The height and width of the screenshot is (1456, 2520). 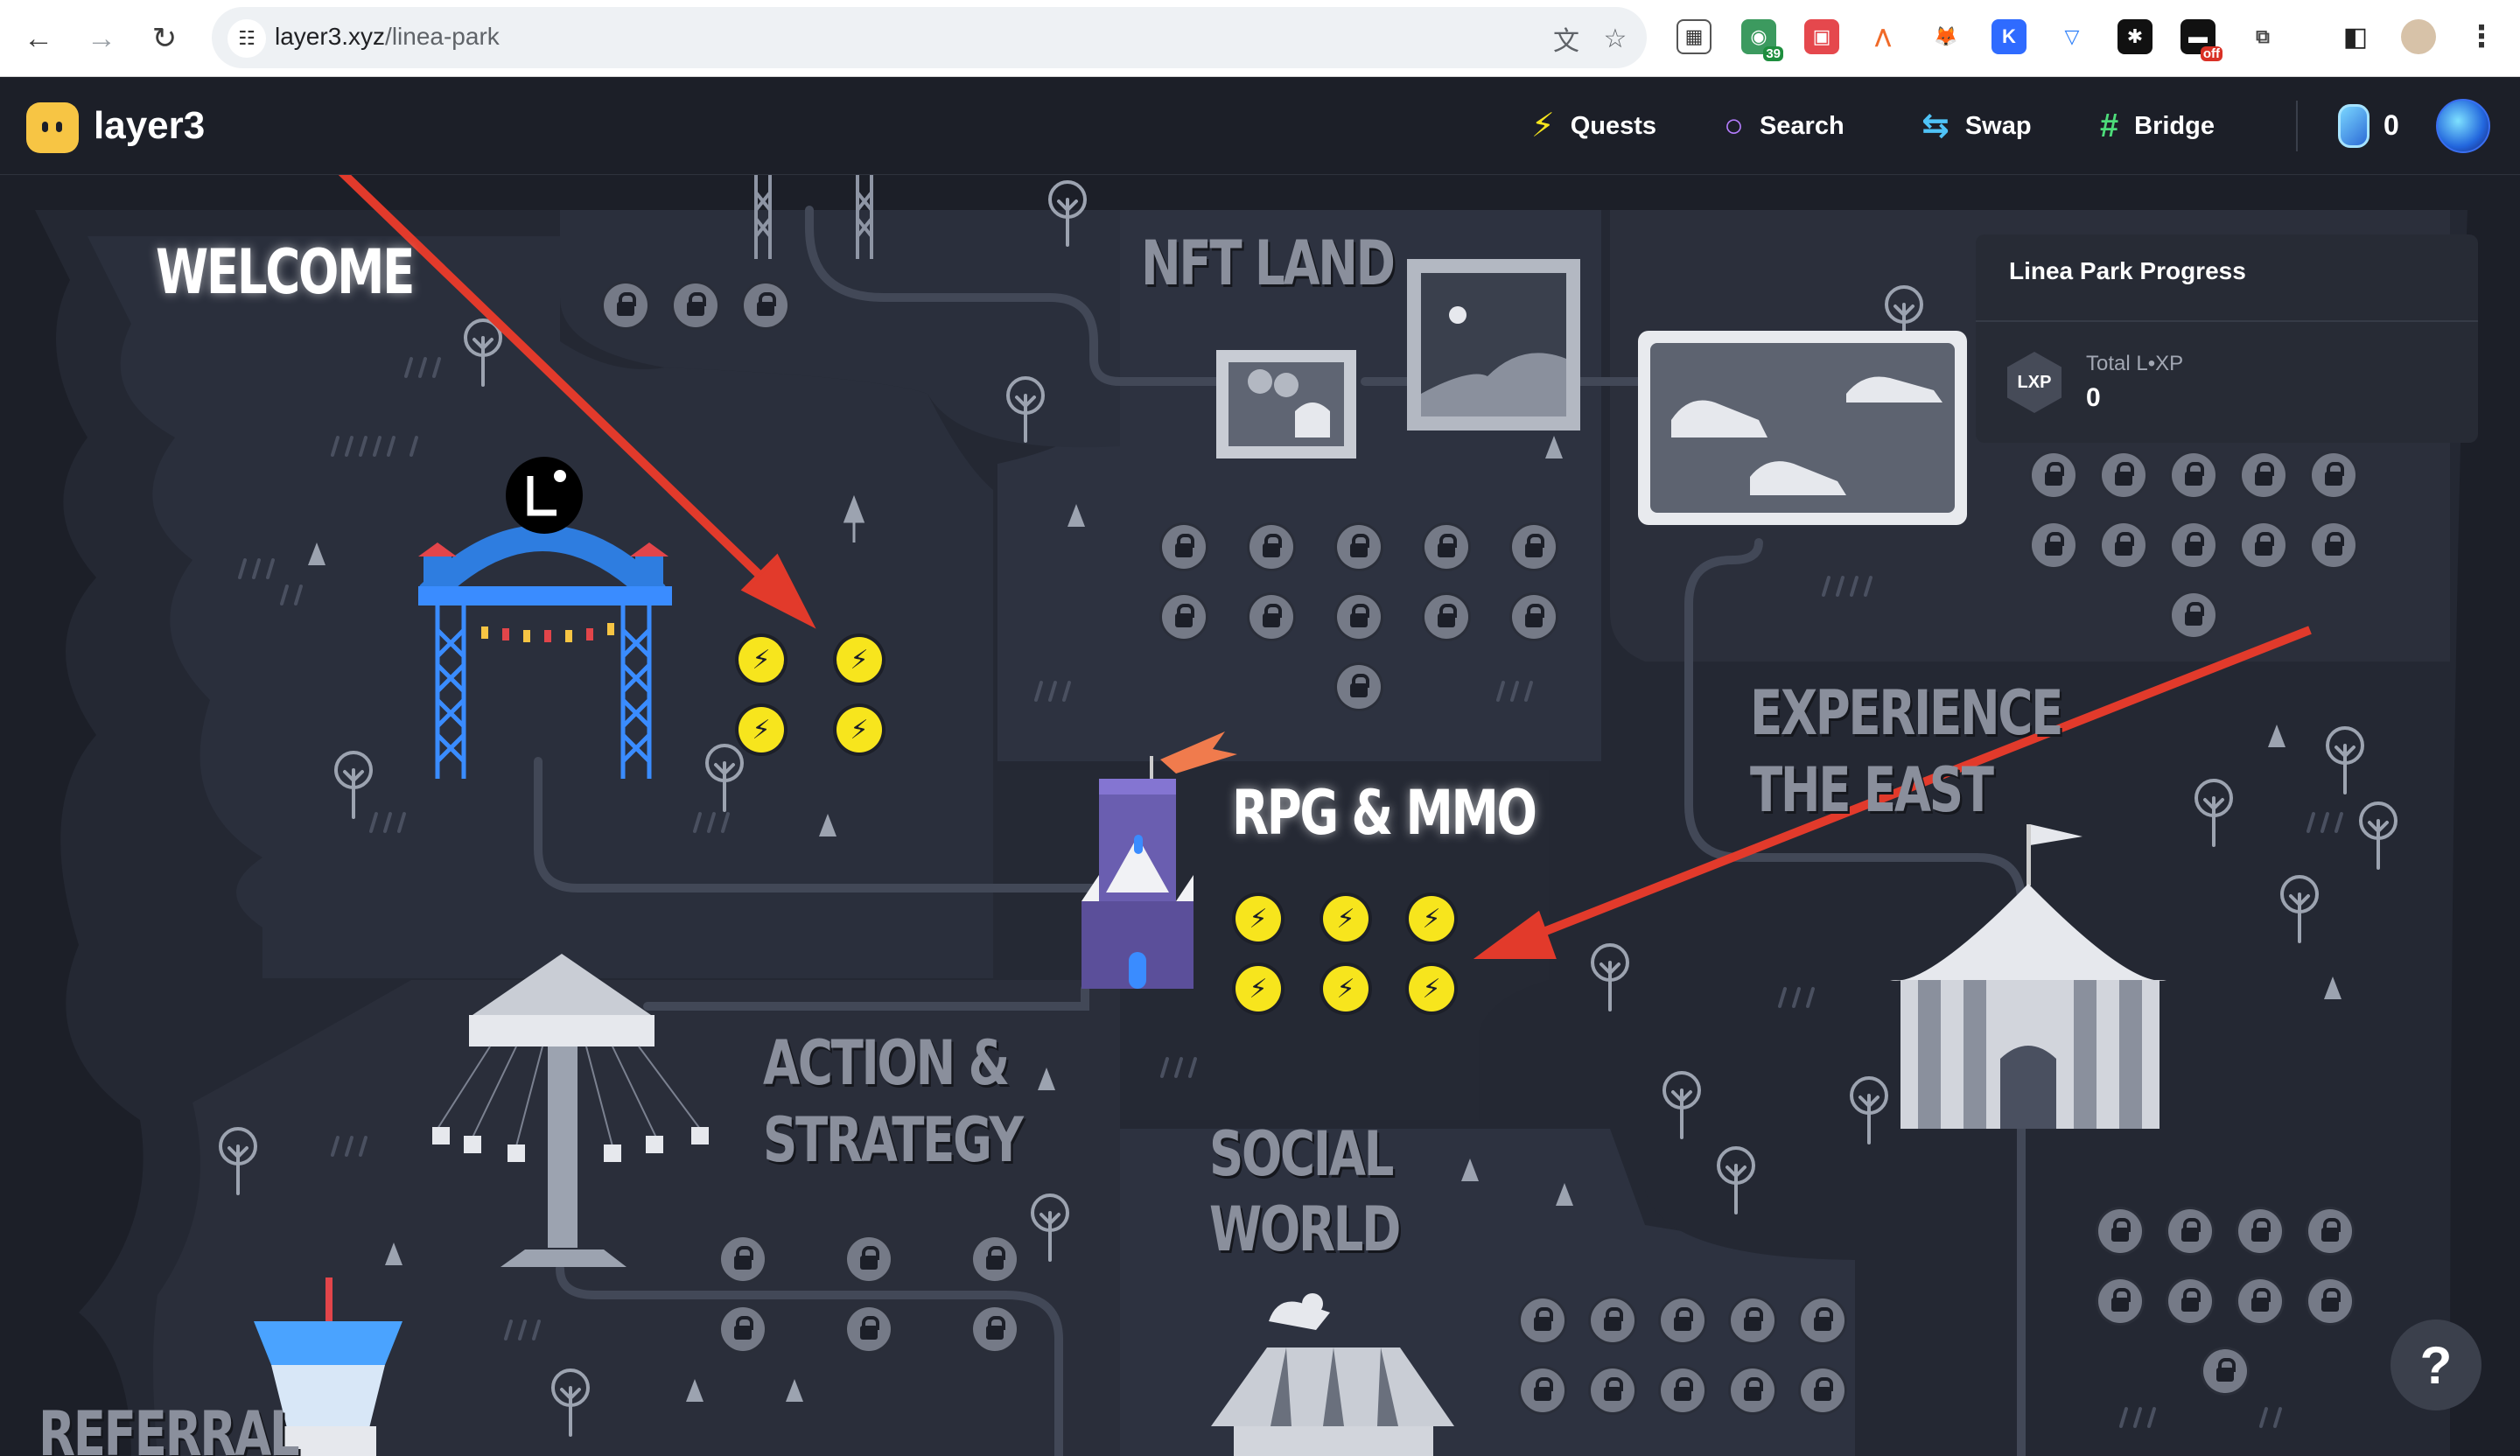 What do you see at coordinates (2354, 126) in the screenshot?
I see `lxp-gem-icon` at bounding box center [2354, 126].